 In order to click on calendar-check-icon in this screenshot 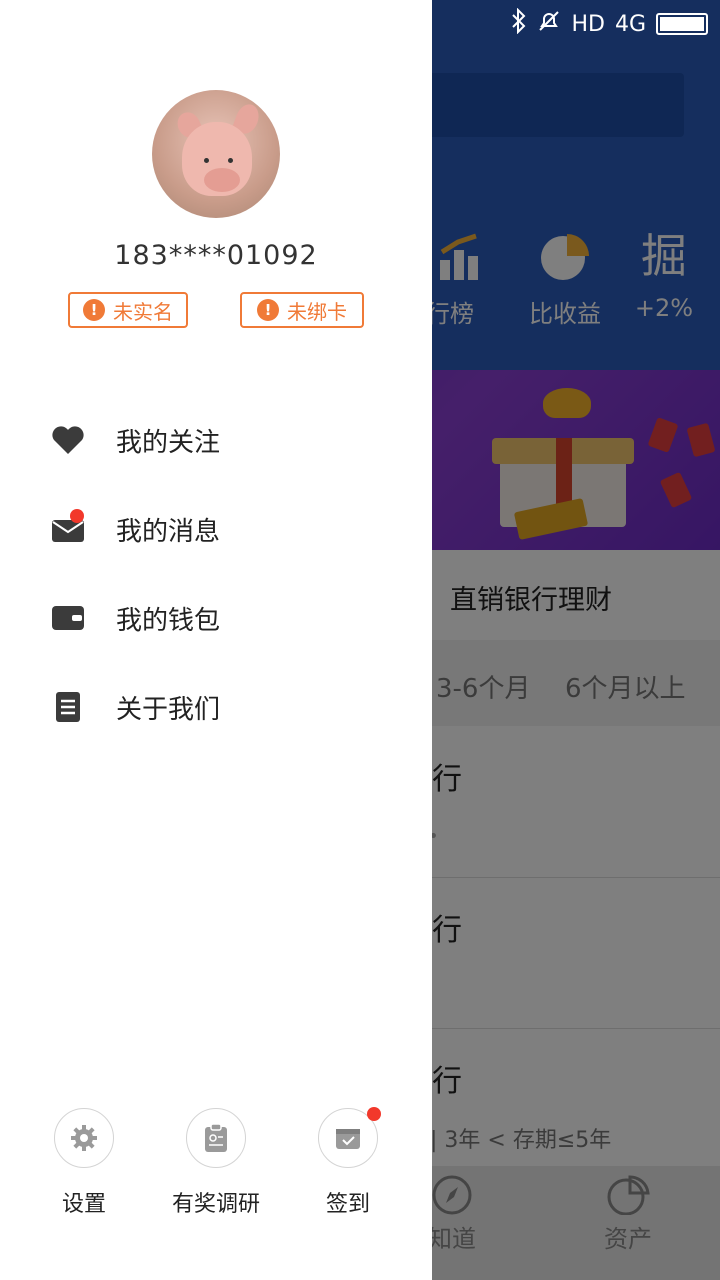, I will do `click(348, 1139)`.